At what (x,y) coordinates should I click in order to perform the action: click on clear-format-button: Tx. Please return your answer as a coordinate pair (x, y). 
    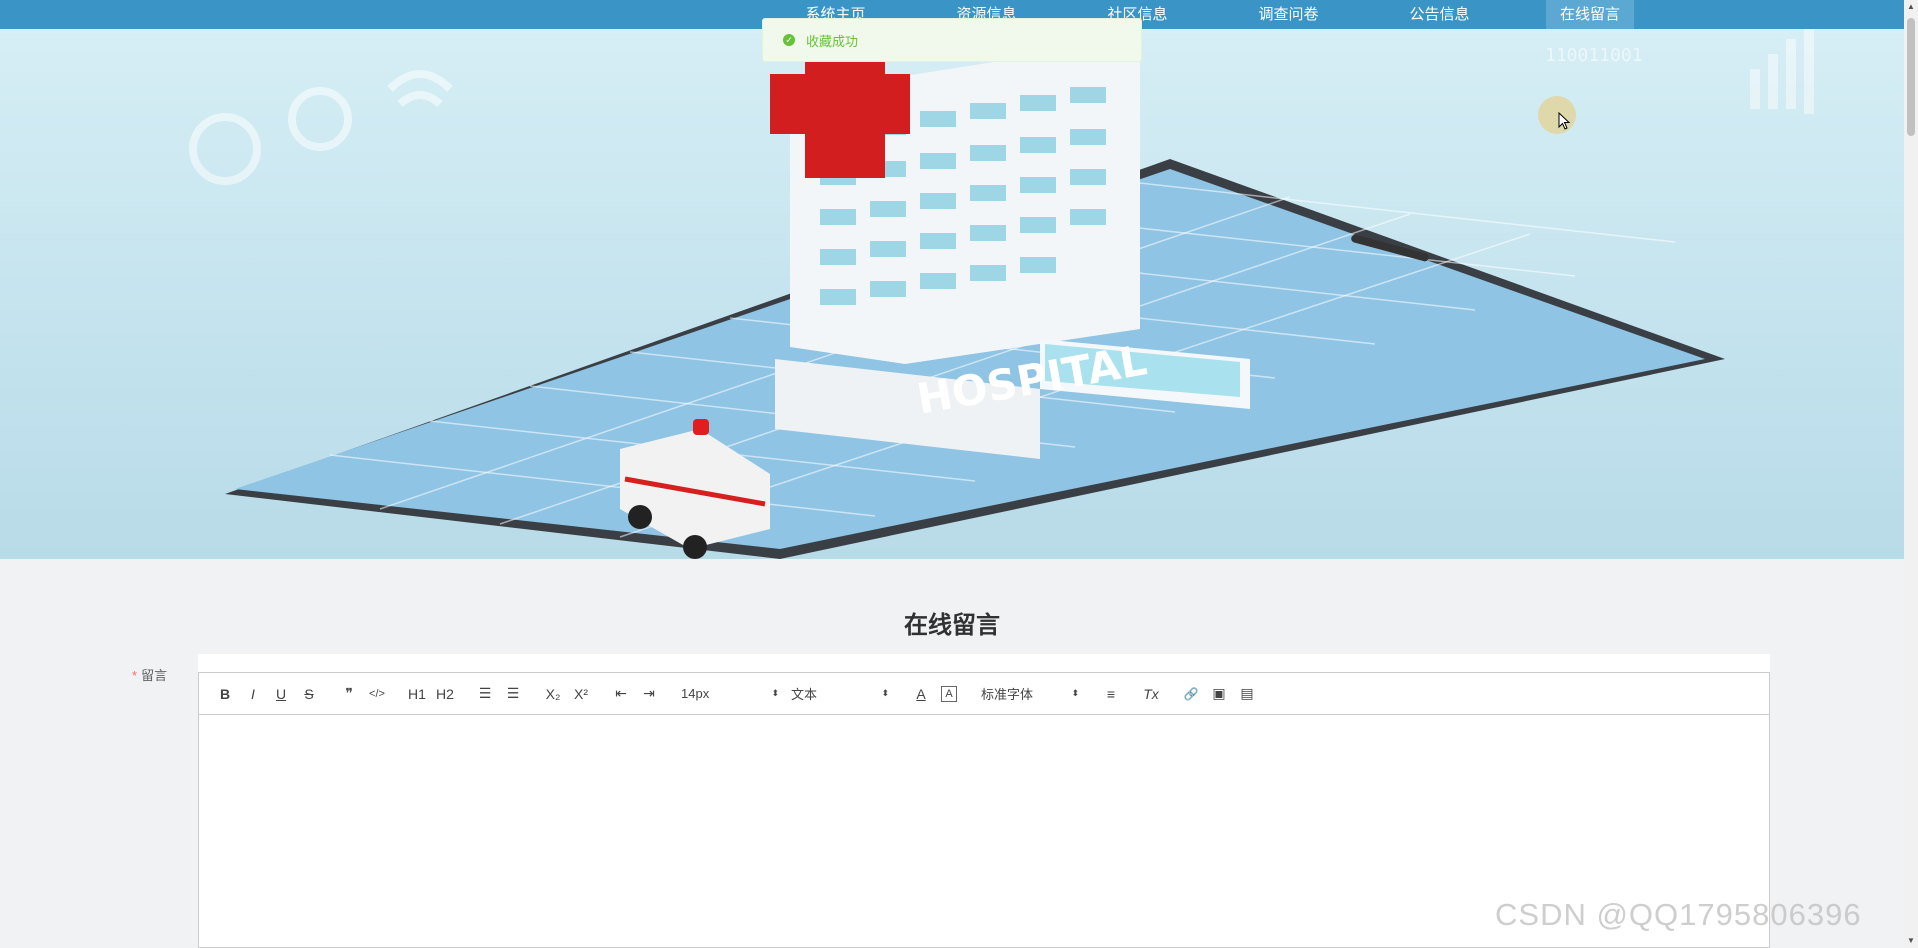
    Looking at the image, I should click on (1151, 694).